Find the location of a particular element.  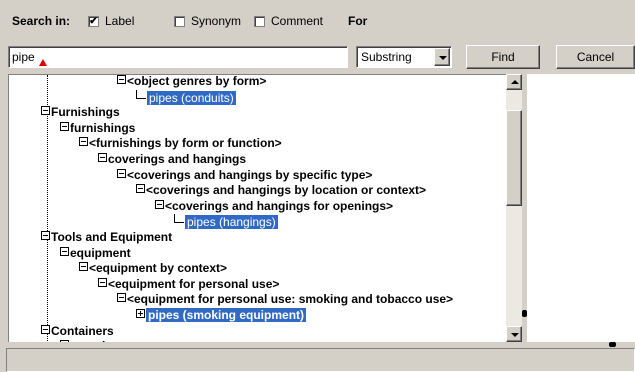

comment-checkbox is located at coordinates (259, 21).